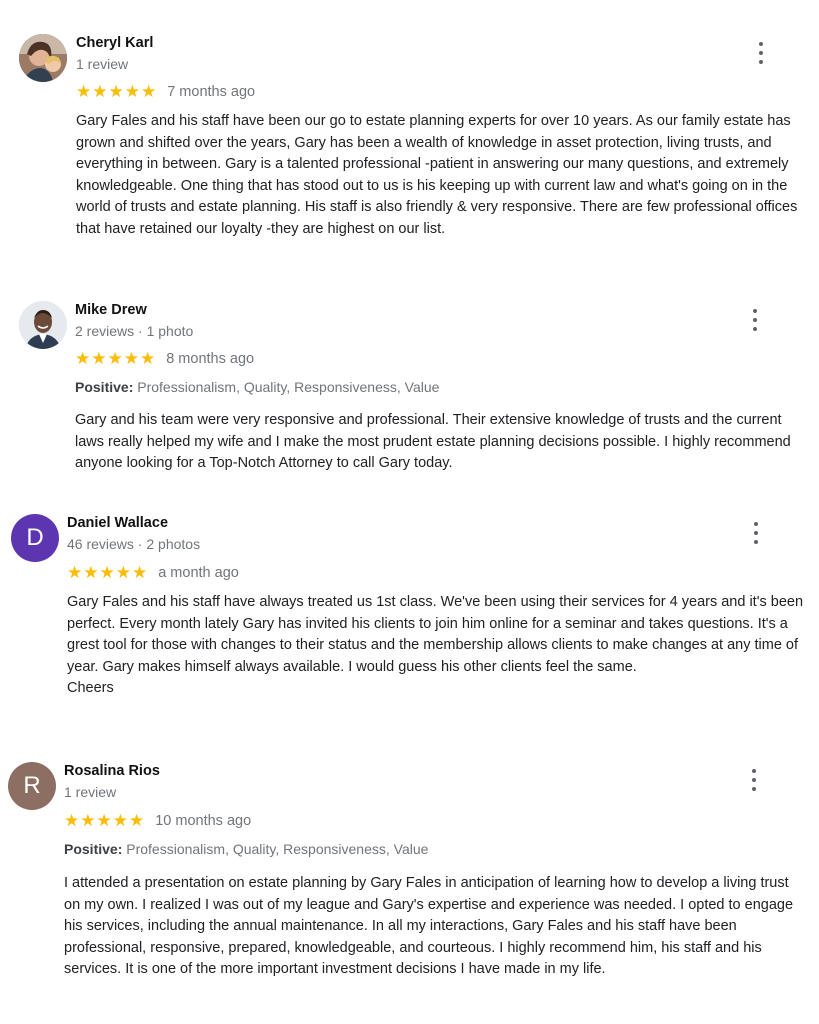 This screenshot has width=819, height=1024. I want to click on avatar-letter: R, so click(32, 786).